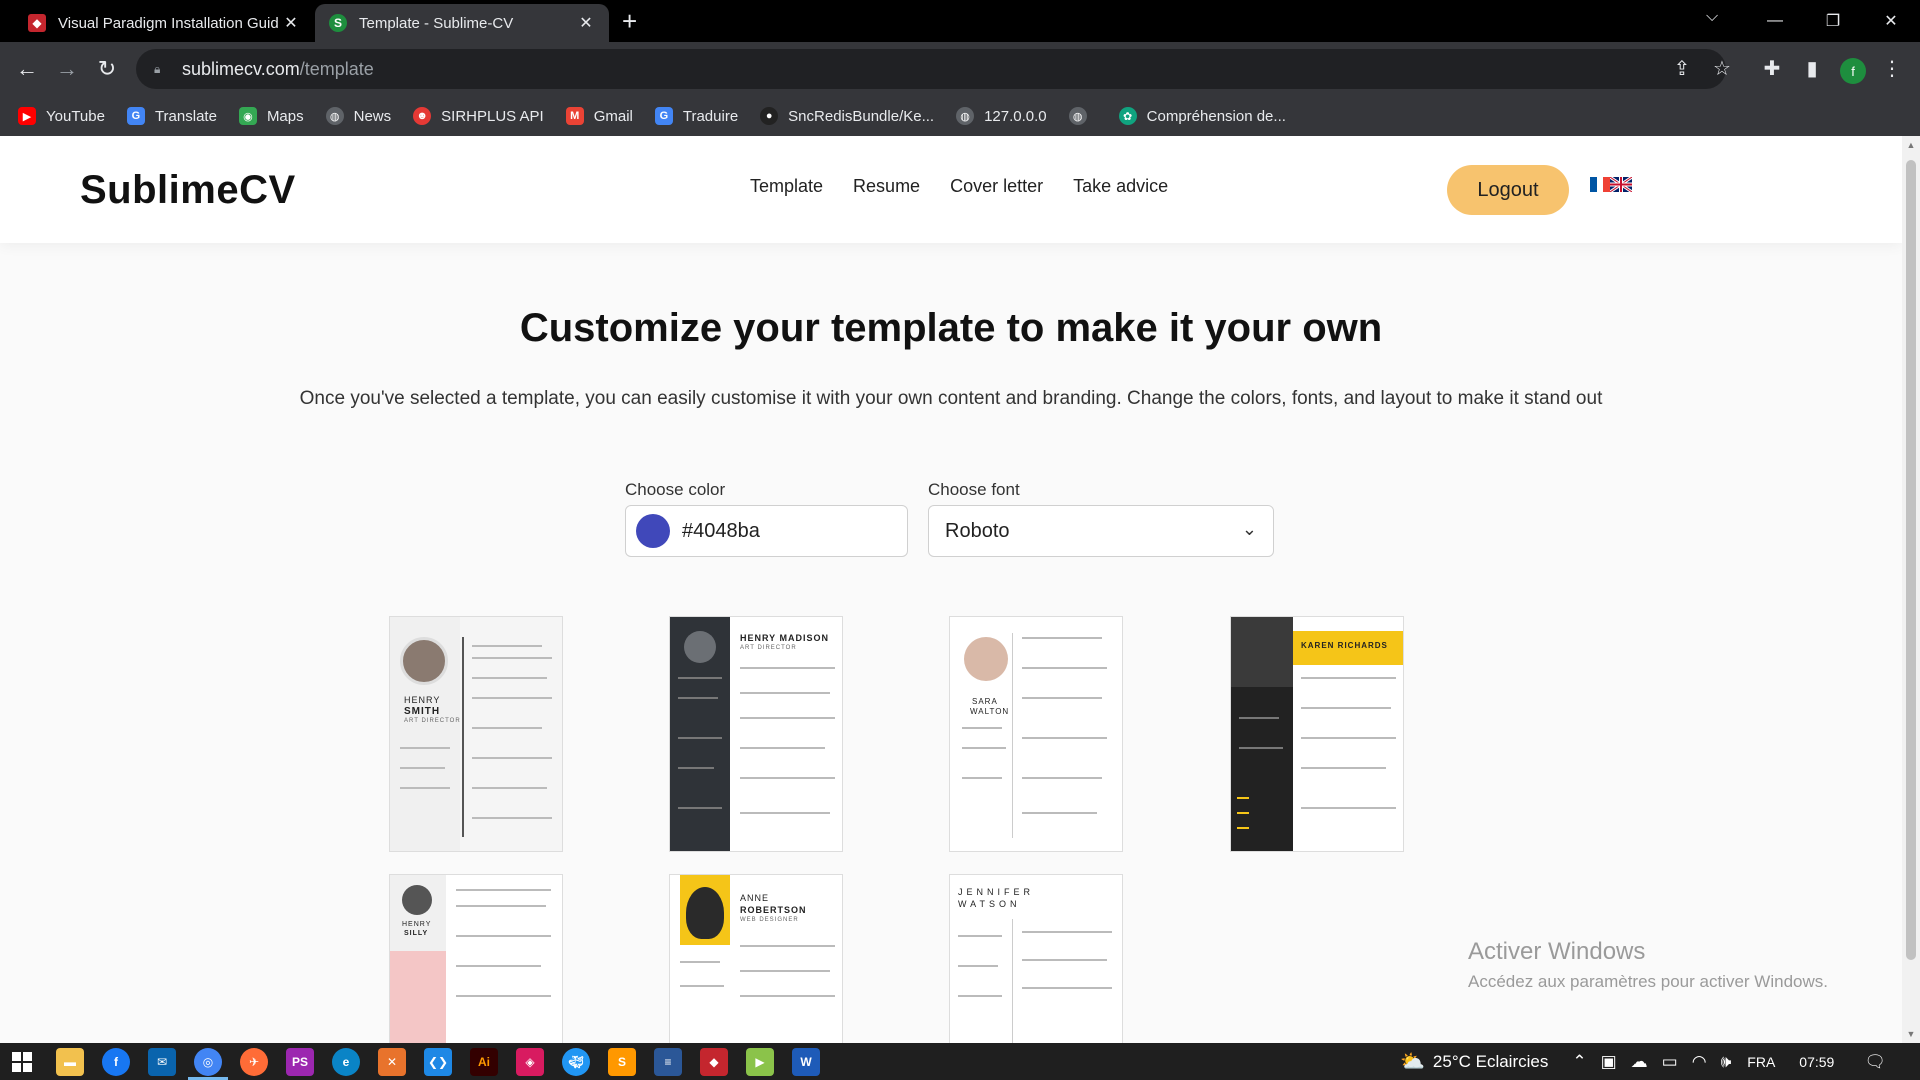 Image resolution: width=1920 pixels, height=1080 pixels. Describe the element at coordinates (1761, 1062) in the screenshot. I see `input-language: FRA` at that location.